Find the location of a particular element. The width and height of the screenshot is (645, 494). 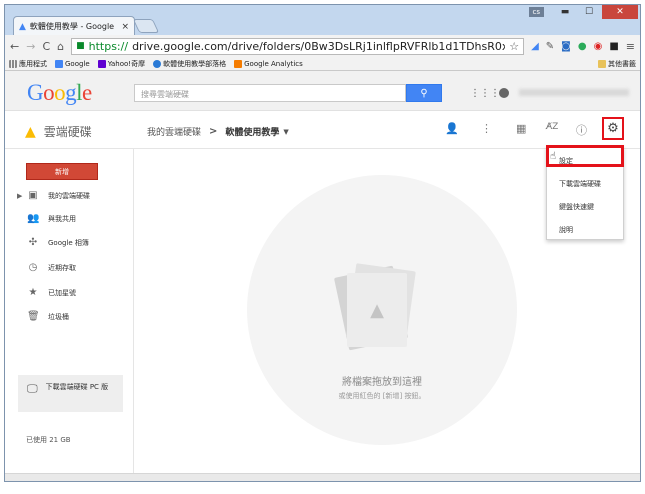

empty-files-illustration: ▲ is located at coordinates (377, 308).